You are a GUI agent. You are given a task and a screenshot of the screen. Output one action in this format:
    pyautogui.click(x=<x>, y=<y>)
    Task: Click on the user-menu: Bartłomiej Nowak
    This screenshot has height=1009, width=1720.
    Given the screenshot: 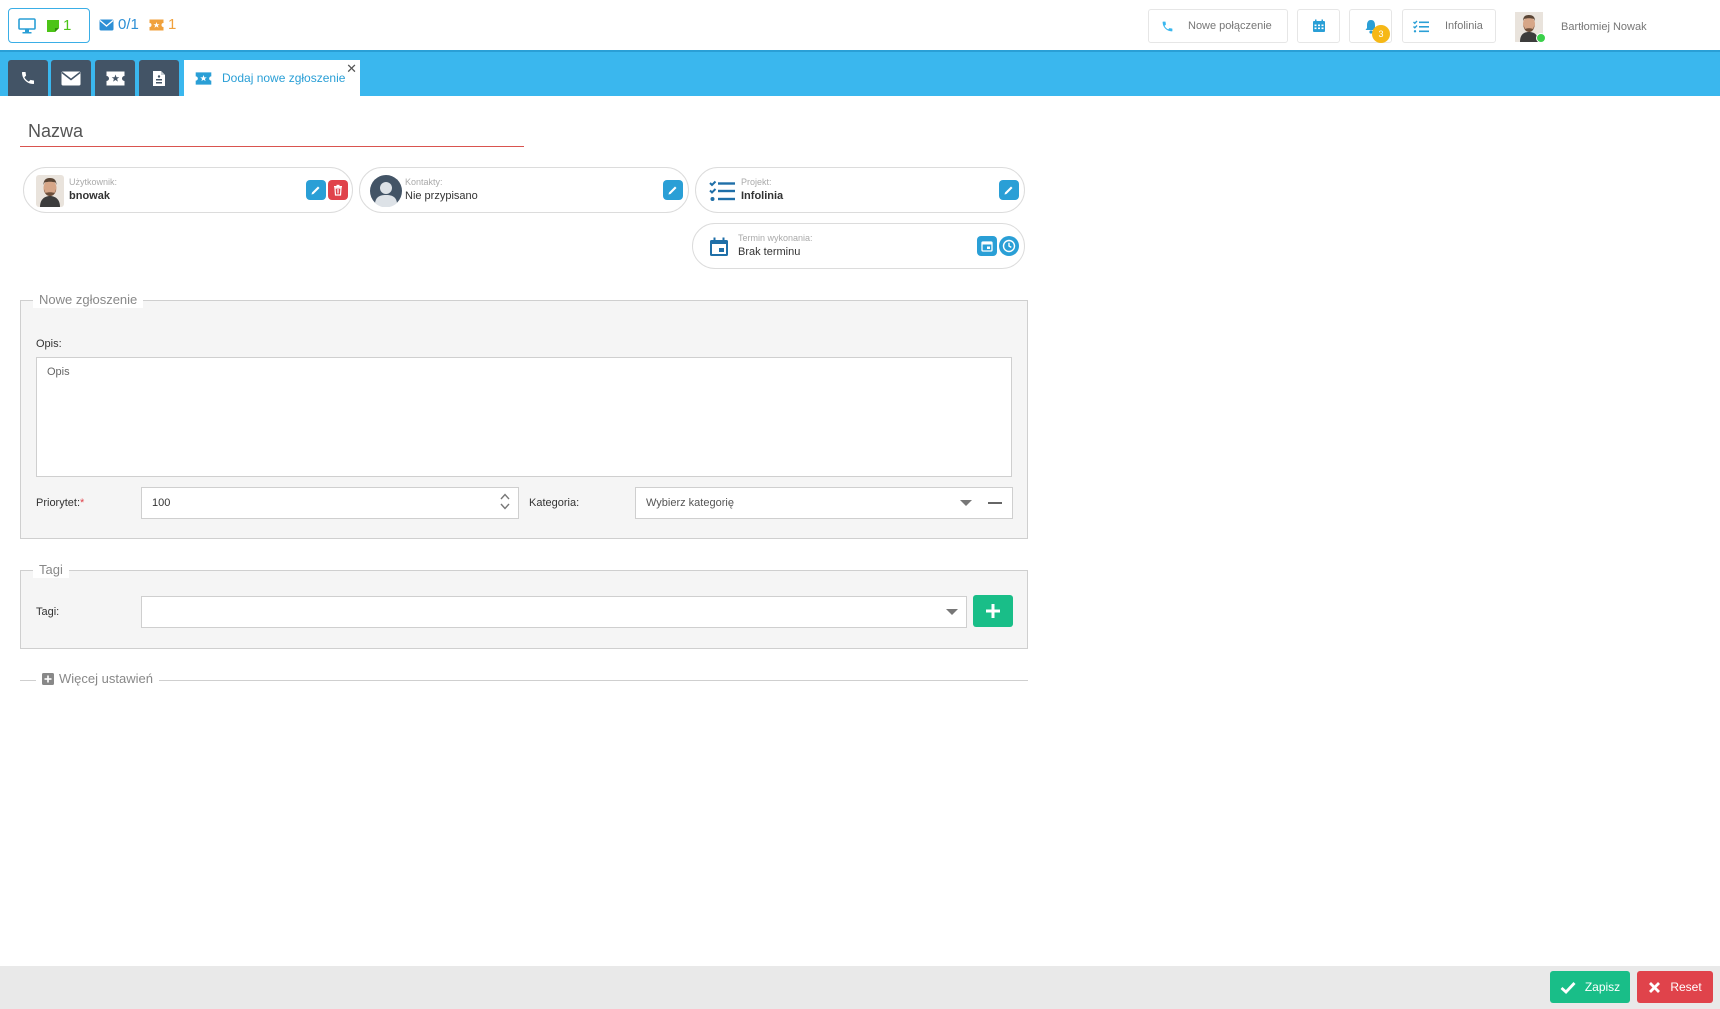 What is the action you would take?
    pyautogui.click(x=1581, y=27)
    